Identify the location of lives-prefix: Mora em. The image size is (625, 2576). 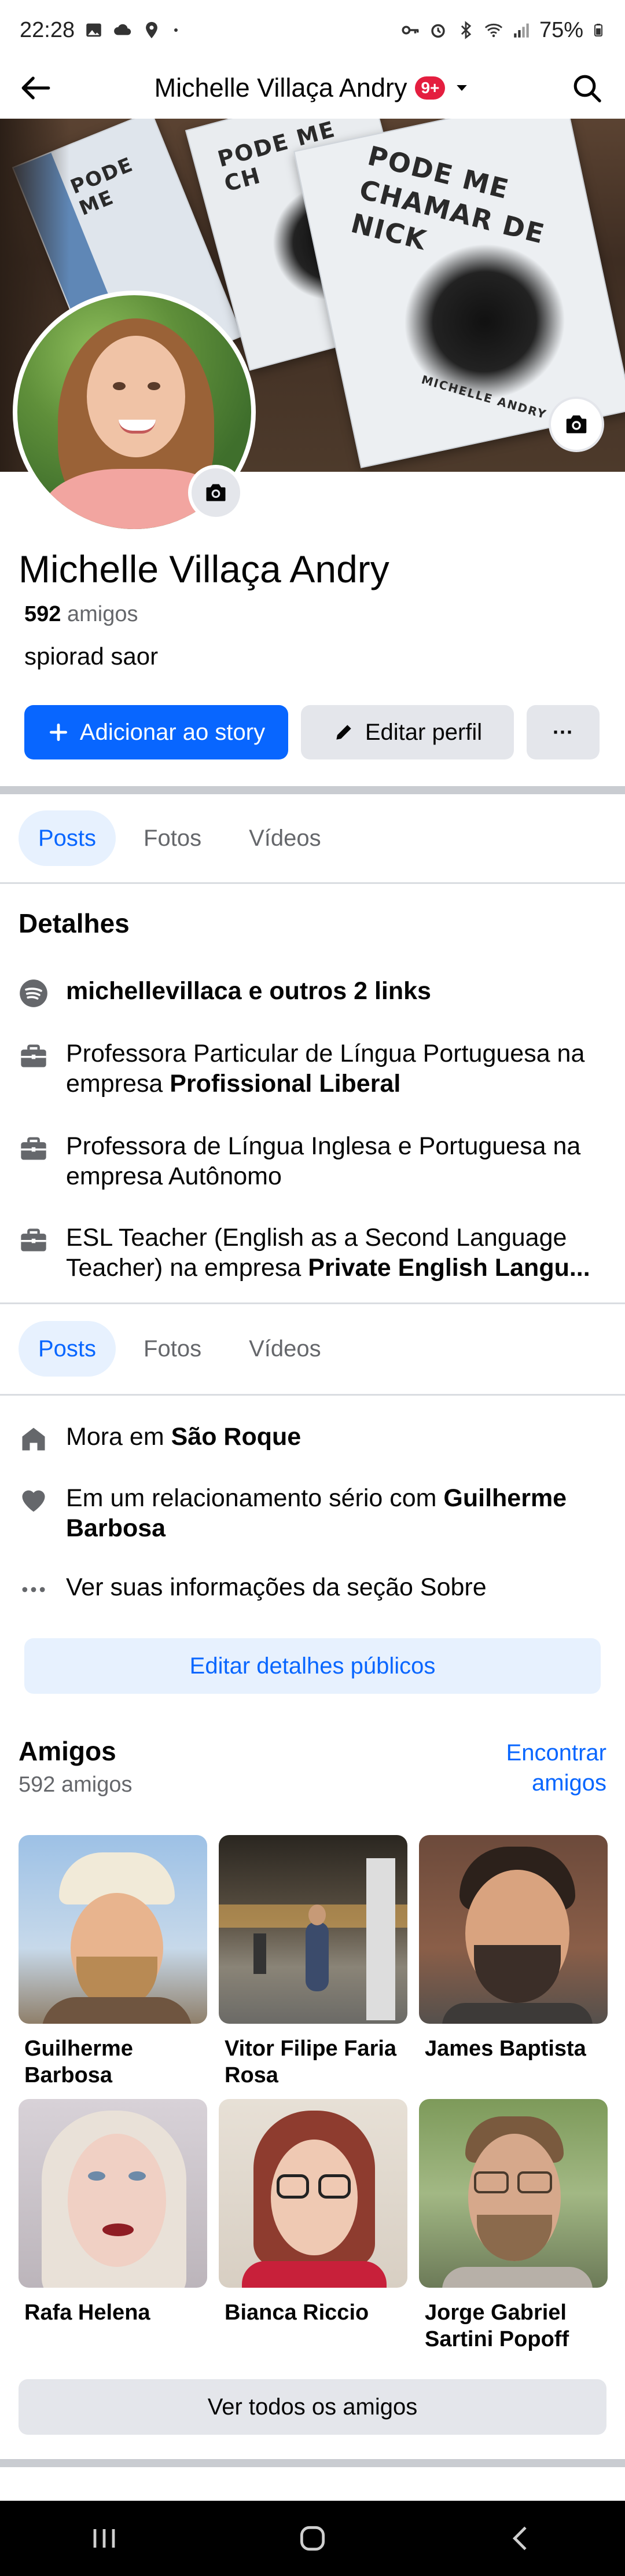
(118, 1437).